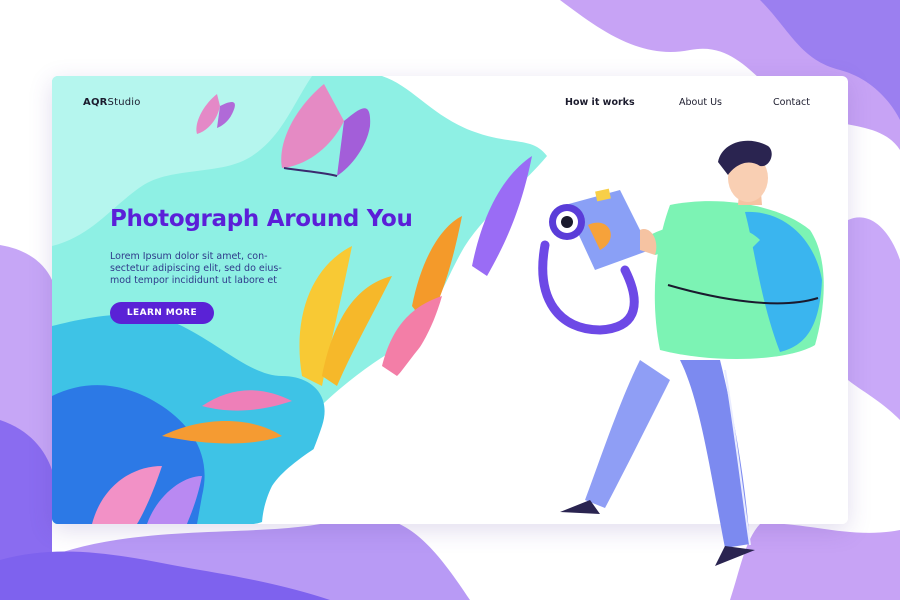  What do you see at coordinates (124, 102) in the screenshot?
I see `brand-suffix: Studio` at bounding box center [124, 102].